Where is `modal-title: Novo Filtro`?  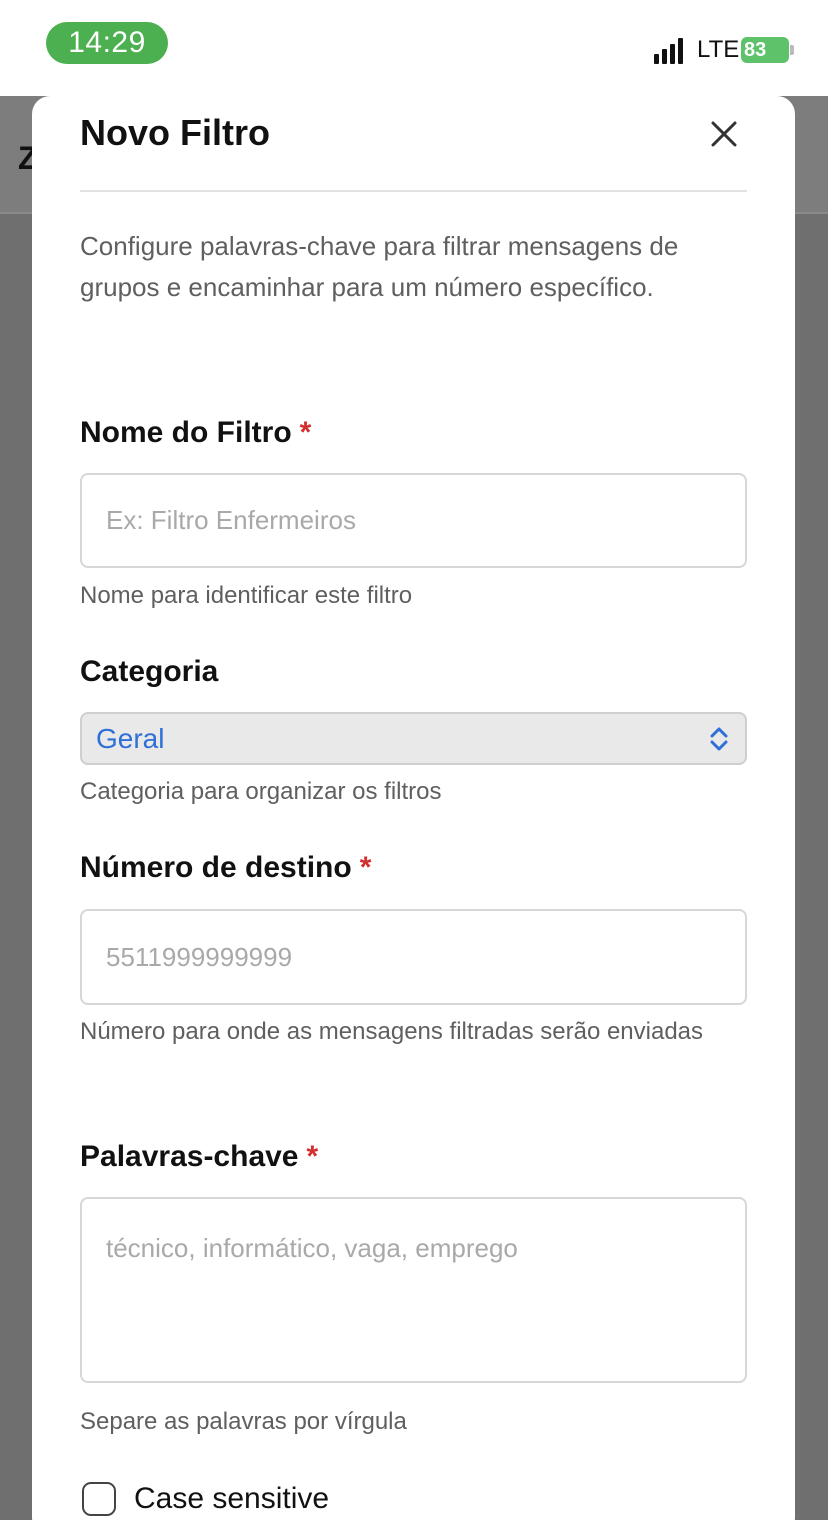 modal-title: Novo Filtro is located at coordinates (175, 132).